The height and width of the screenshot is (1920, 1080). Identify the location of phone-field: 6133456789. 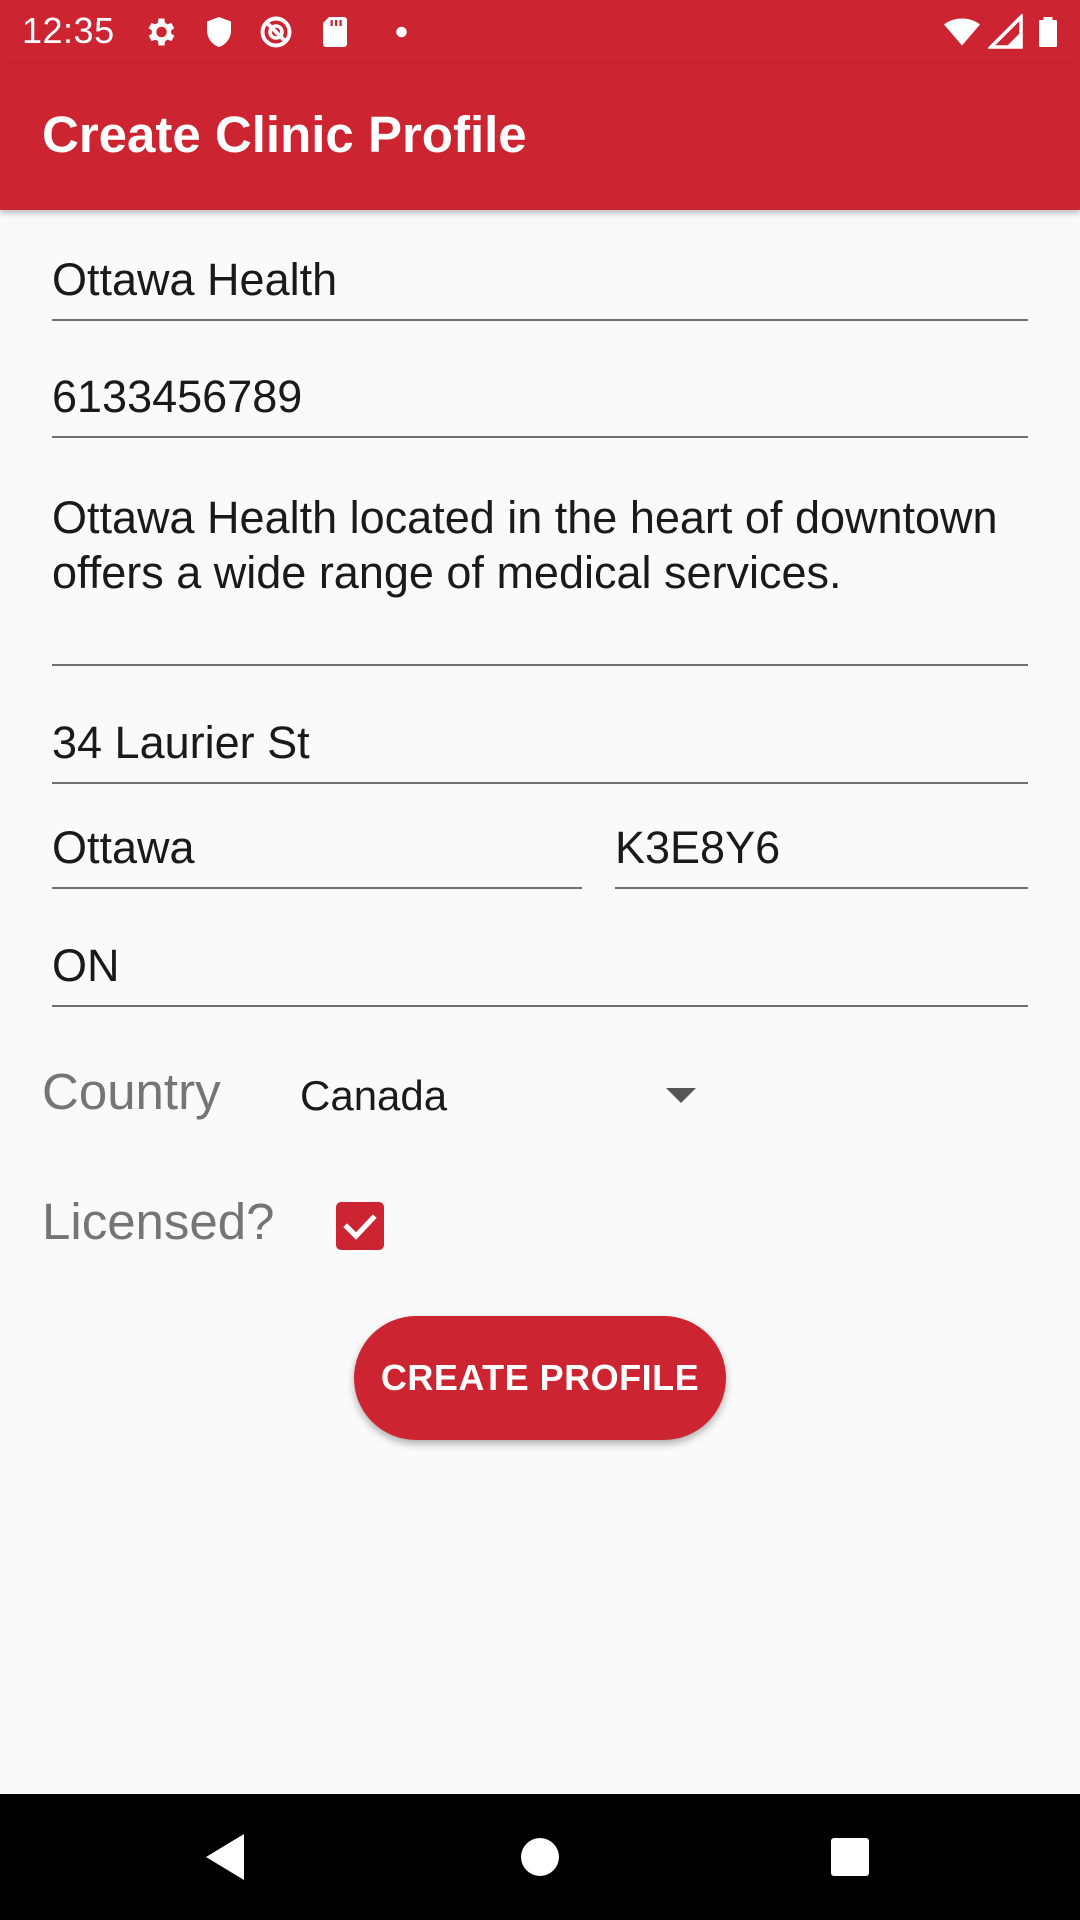
(540, 395).